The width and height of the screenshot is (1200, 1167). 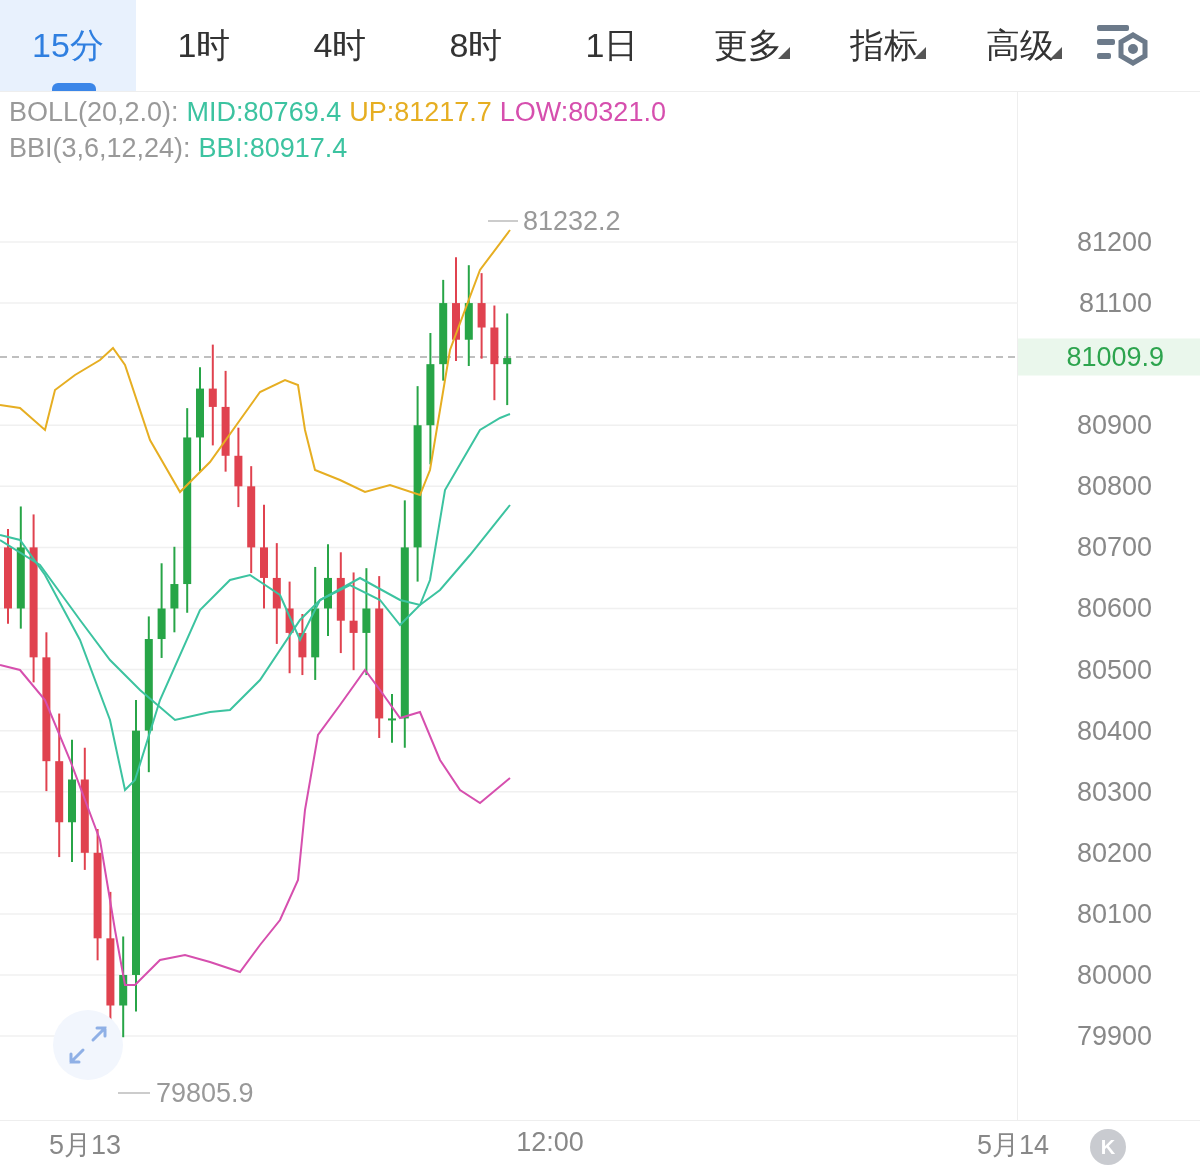 I want to click on price-axis-label: 80700, so click(x=1114, y=547).